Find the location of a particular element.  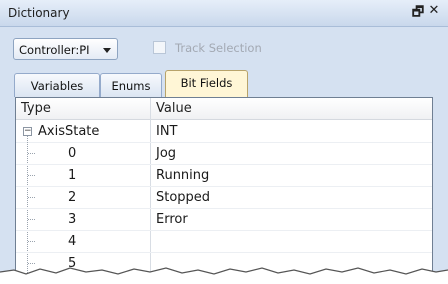

tab-variables: Variables is located at coordinates (57, 85).